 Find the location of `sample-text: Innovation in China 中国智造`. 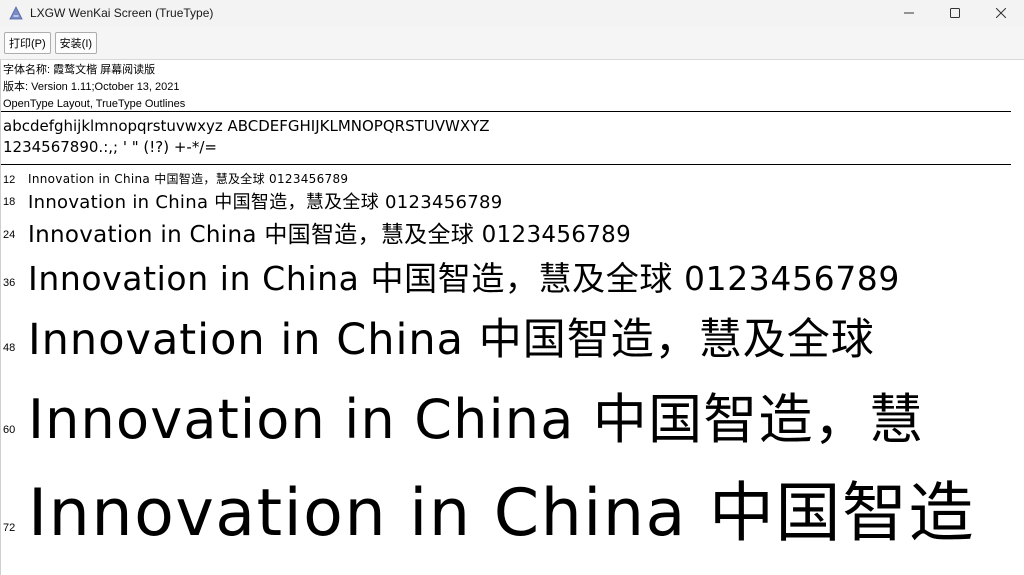

sample-text: Innovation in China 中国智造 is located at coordinates (502, 513).